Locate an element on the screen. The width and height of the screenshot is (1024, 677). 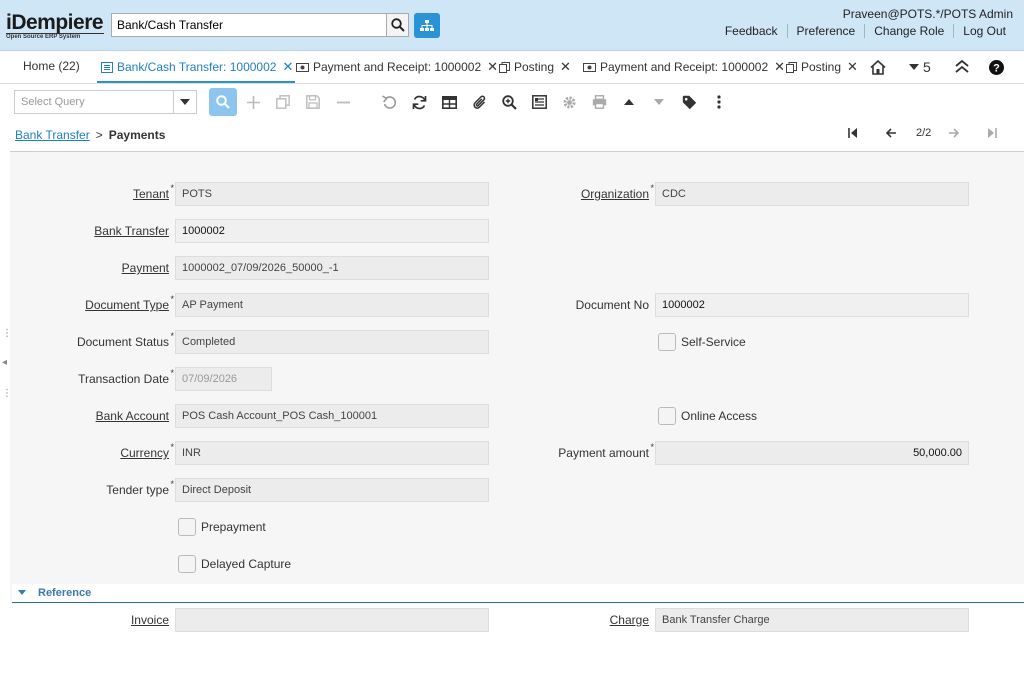
change-role-link: Change Role is located at coordinates (908, 31).